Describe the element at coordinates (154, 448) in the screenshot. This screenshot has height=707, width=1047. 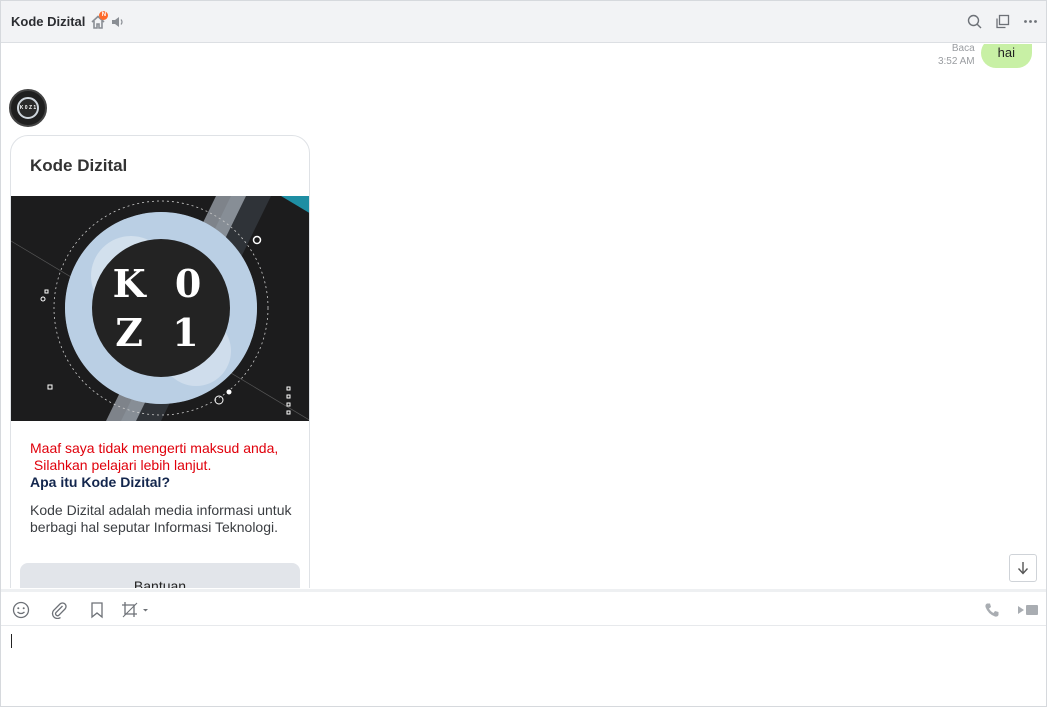
I see `error-line-1: Maaf saya tidak mengerti maksud anda,` at that location.